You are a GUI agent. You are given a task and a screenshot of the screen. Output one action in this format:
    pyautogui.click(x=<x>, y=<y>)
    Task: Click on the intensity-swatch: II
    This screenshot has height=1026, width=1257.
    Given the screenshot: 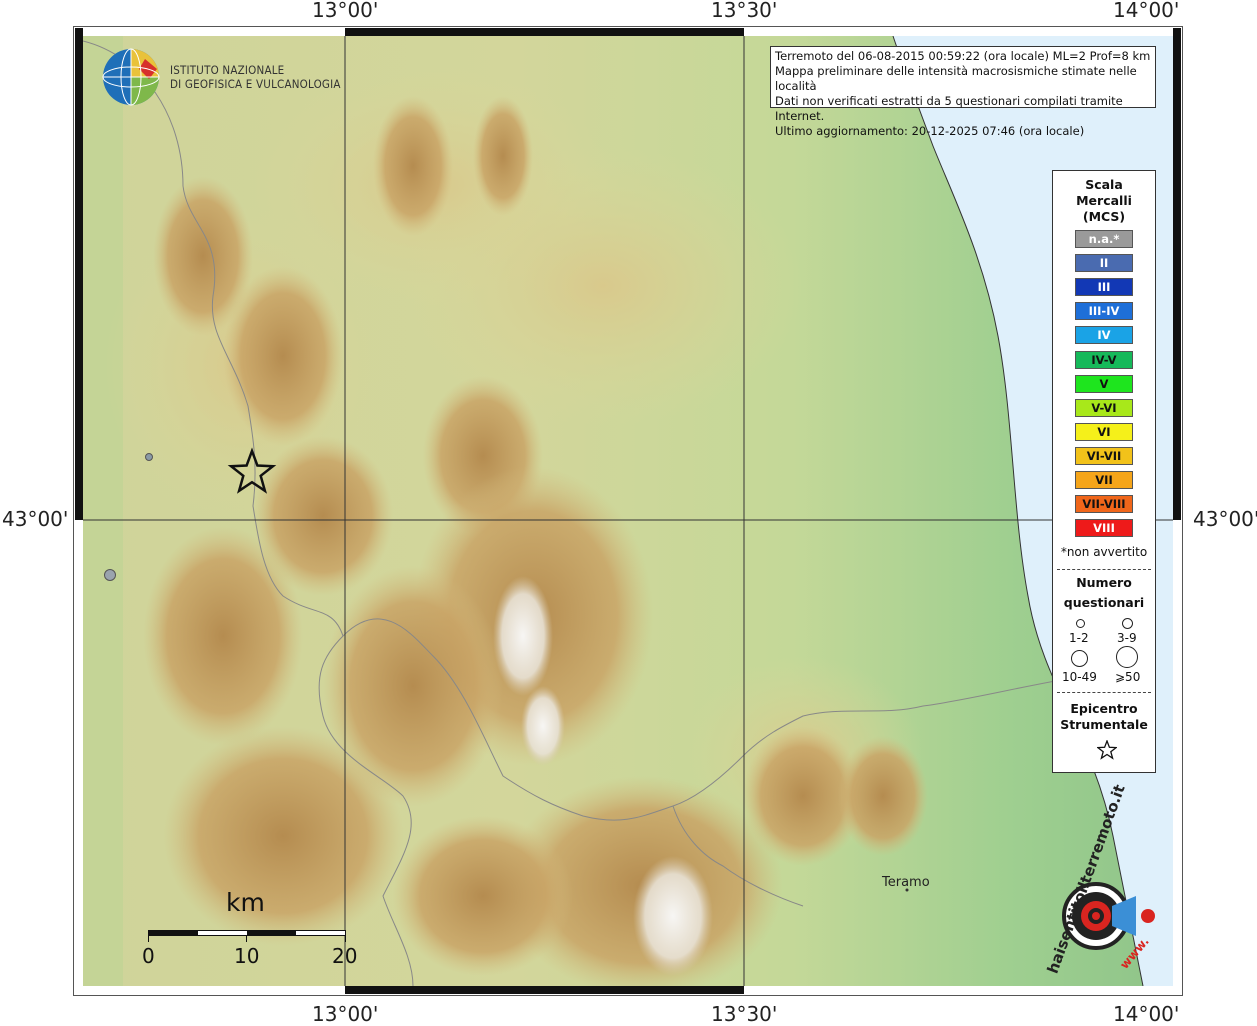 What is the action you would take?
    pyautogui.click(x=1104, y=263)
    